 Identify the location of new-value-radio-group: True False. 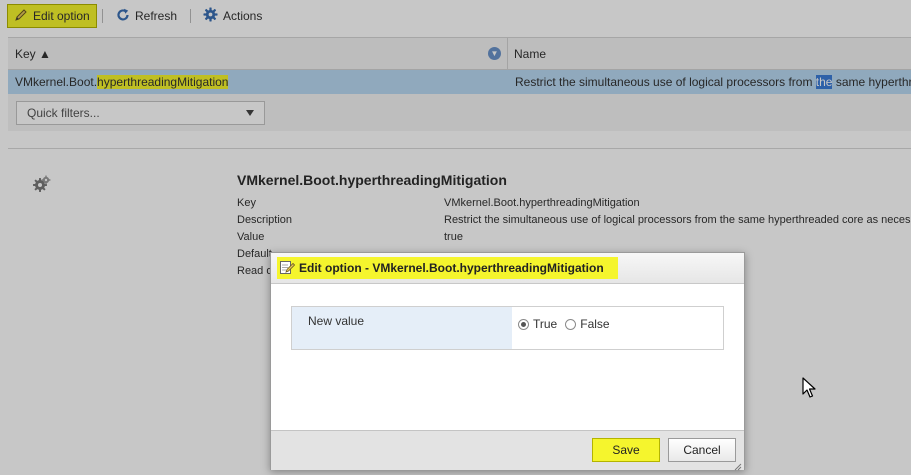
(568, 324).